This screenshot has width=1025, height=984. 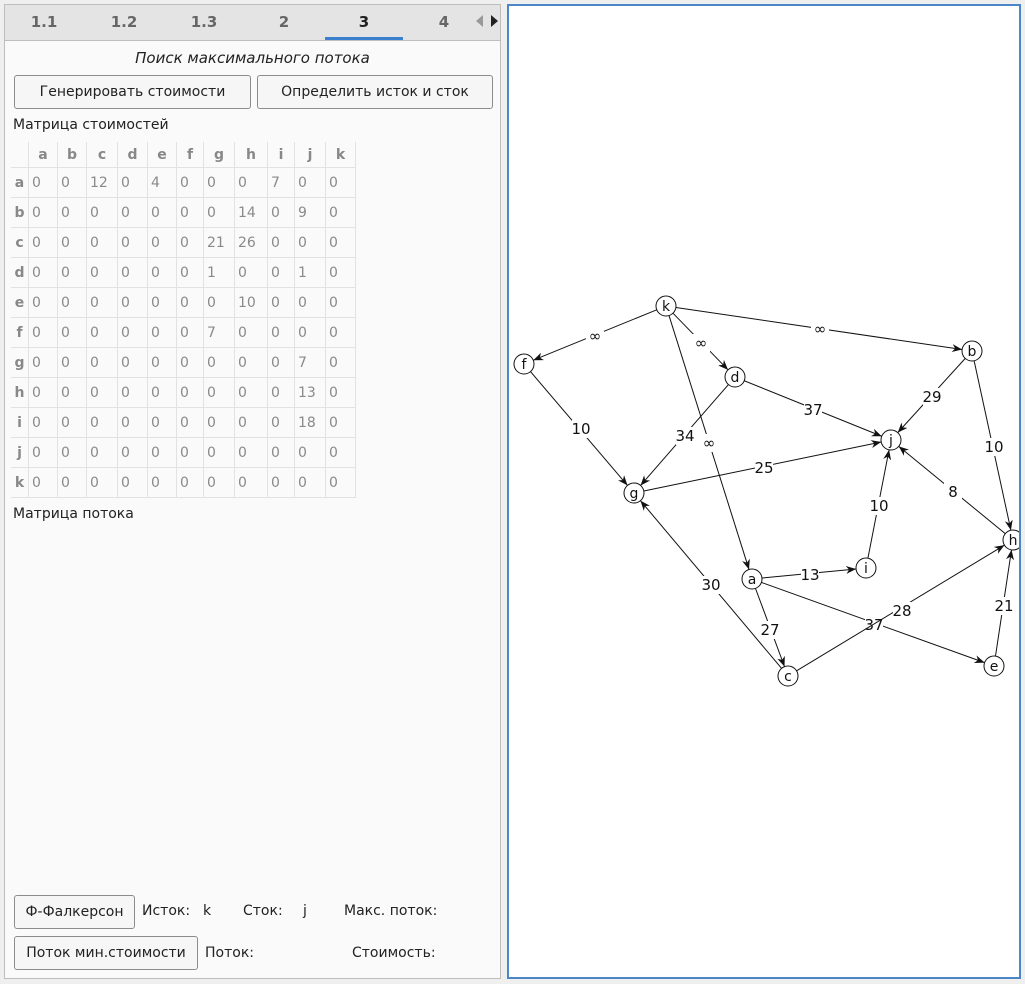 I want to click on tab-2: 2, so click(x=284, y=22).